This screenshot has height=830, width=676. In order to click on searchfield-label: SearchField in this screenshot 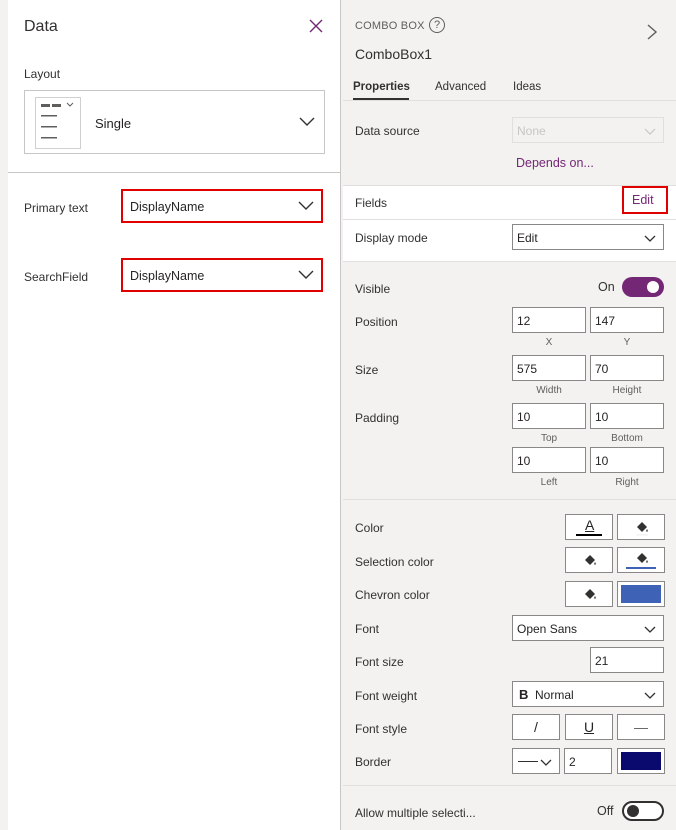, I will do `click(56, 277)`.